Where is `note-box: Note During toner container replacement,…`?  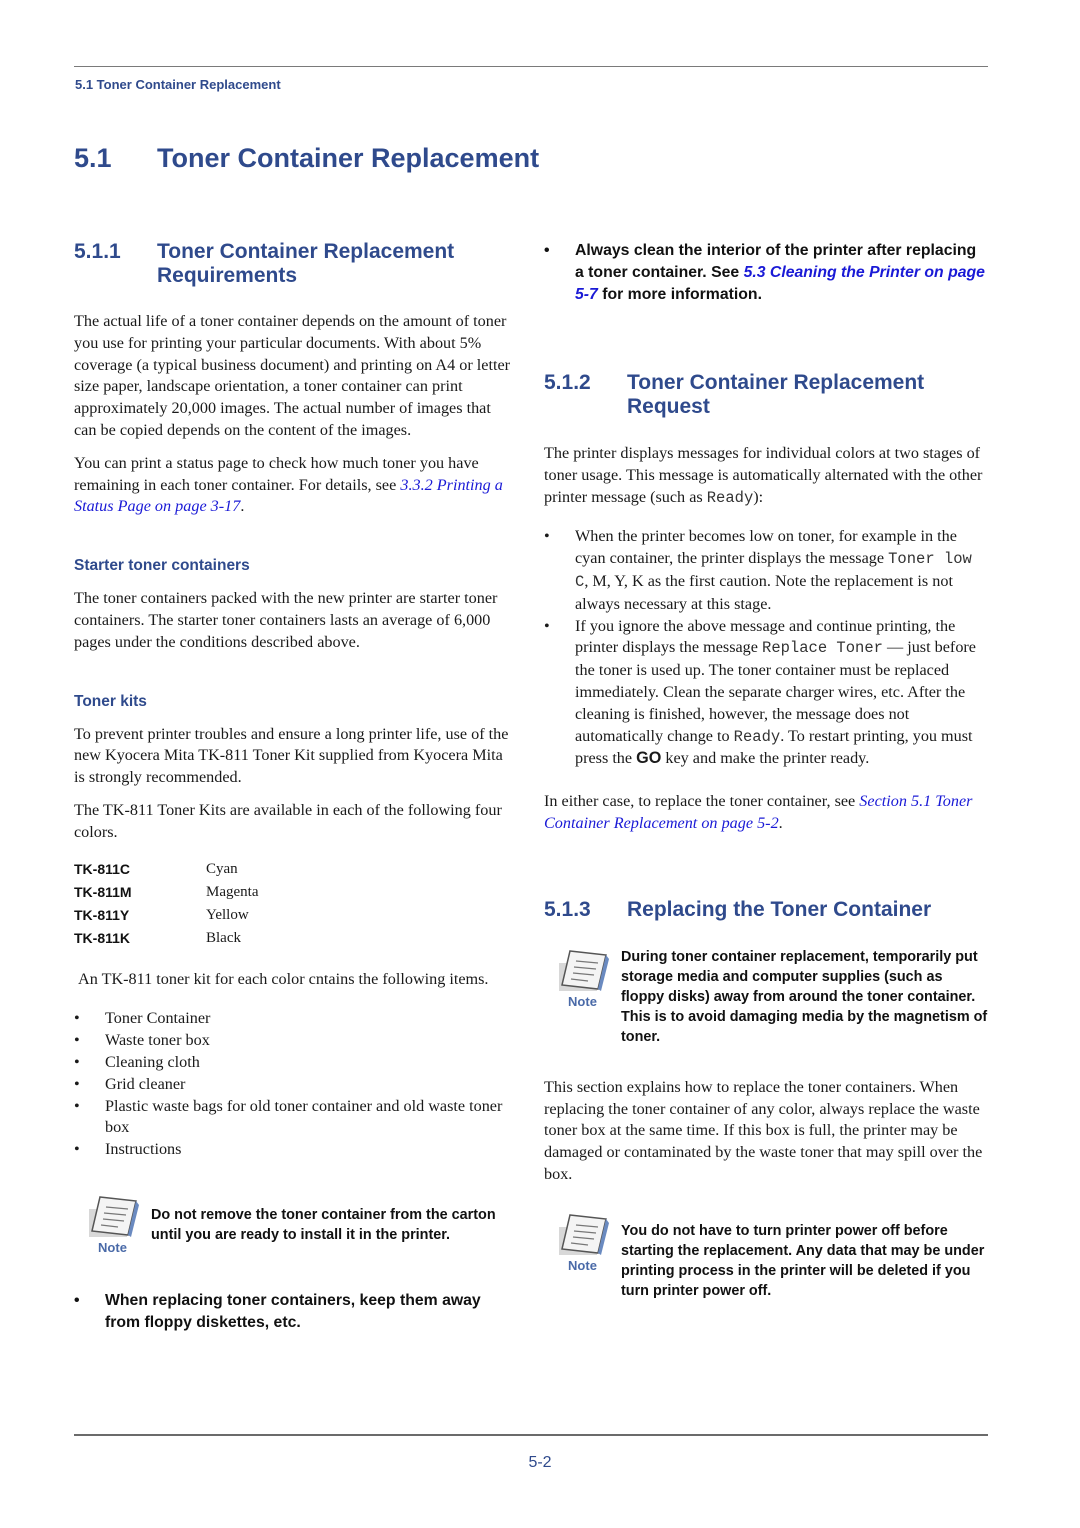
note-box: Note During toner container replacement,… is located at coordinates (766, 998).